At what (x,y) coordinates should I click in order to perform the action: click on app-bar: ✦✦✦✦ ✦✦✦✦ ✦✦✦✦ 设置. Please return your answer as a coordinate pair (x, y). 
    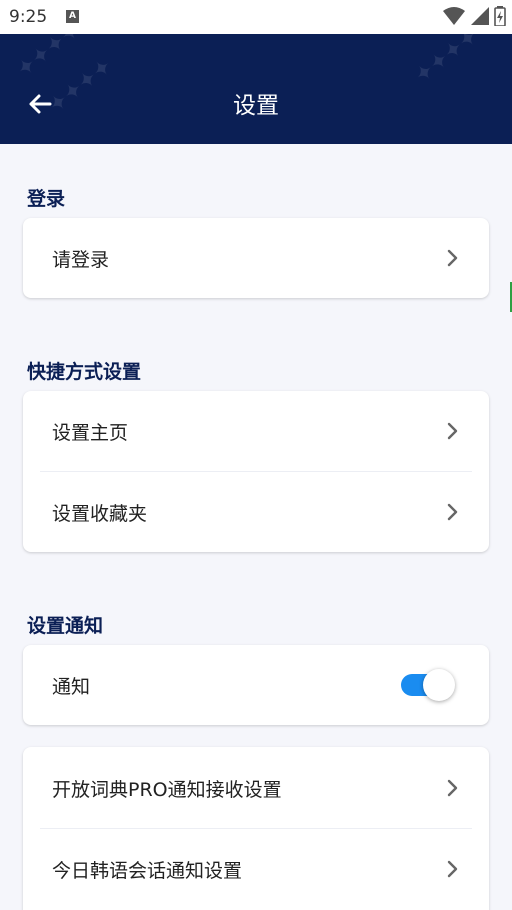
    Looking at the image, I should click on (256, 81).